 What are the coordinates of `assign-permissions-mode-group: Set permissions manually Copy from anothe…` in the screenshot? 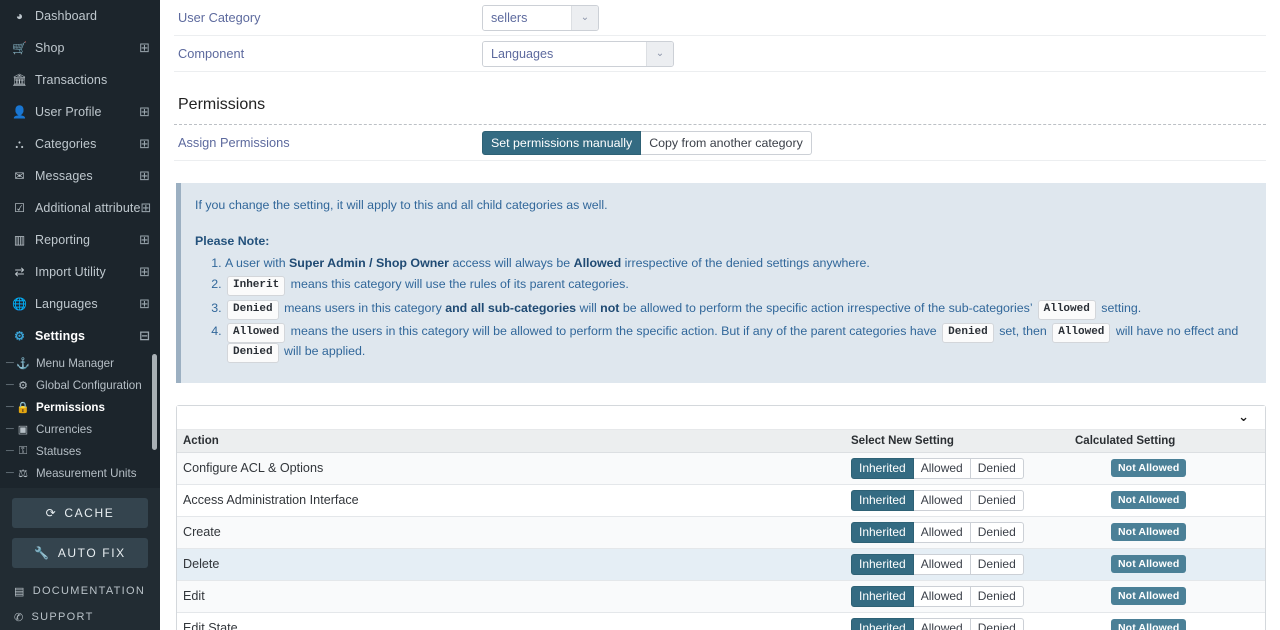 It's located at (647, 142).